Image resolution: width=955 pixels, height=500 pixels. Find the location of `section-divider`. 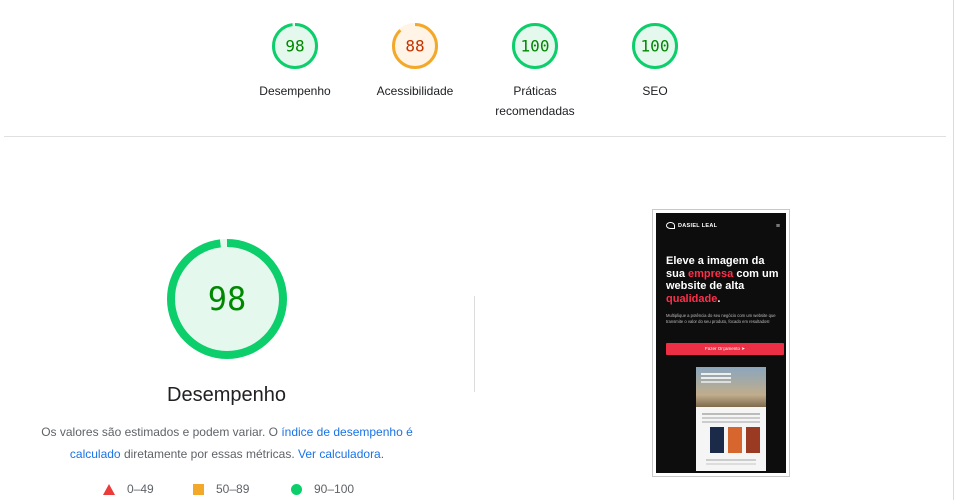

section-divider is located at coordinates (475, 136).